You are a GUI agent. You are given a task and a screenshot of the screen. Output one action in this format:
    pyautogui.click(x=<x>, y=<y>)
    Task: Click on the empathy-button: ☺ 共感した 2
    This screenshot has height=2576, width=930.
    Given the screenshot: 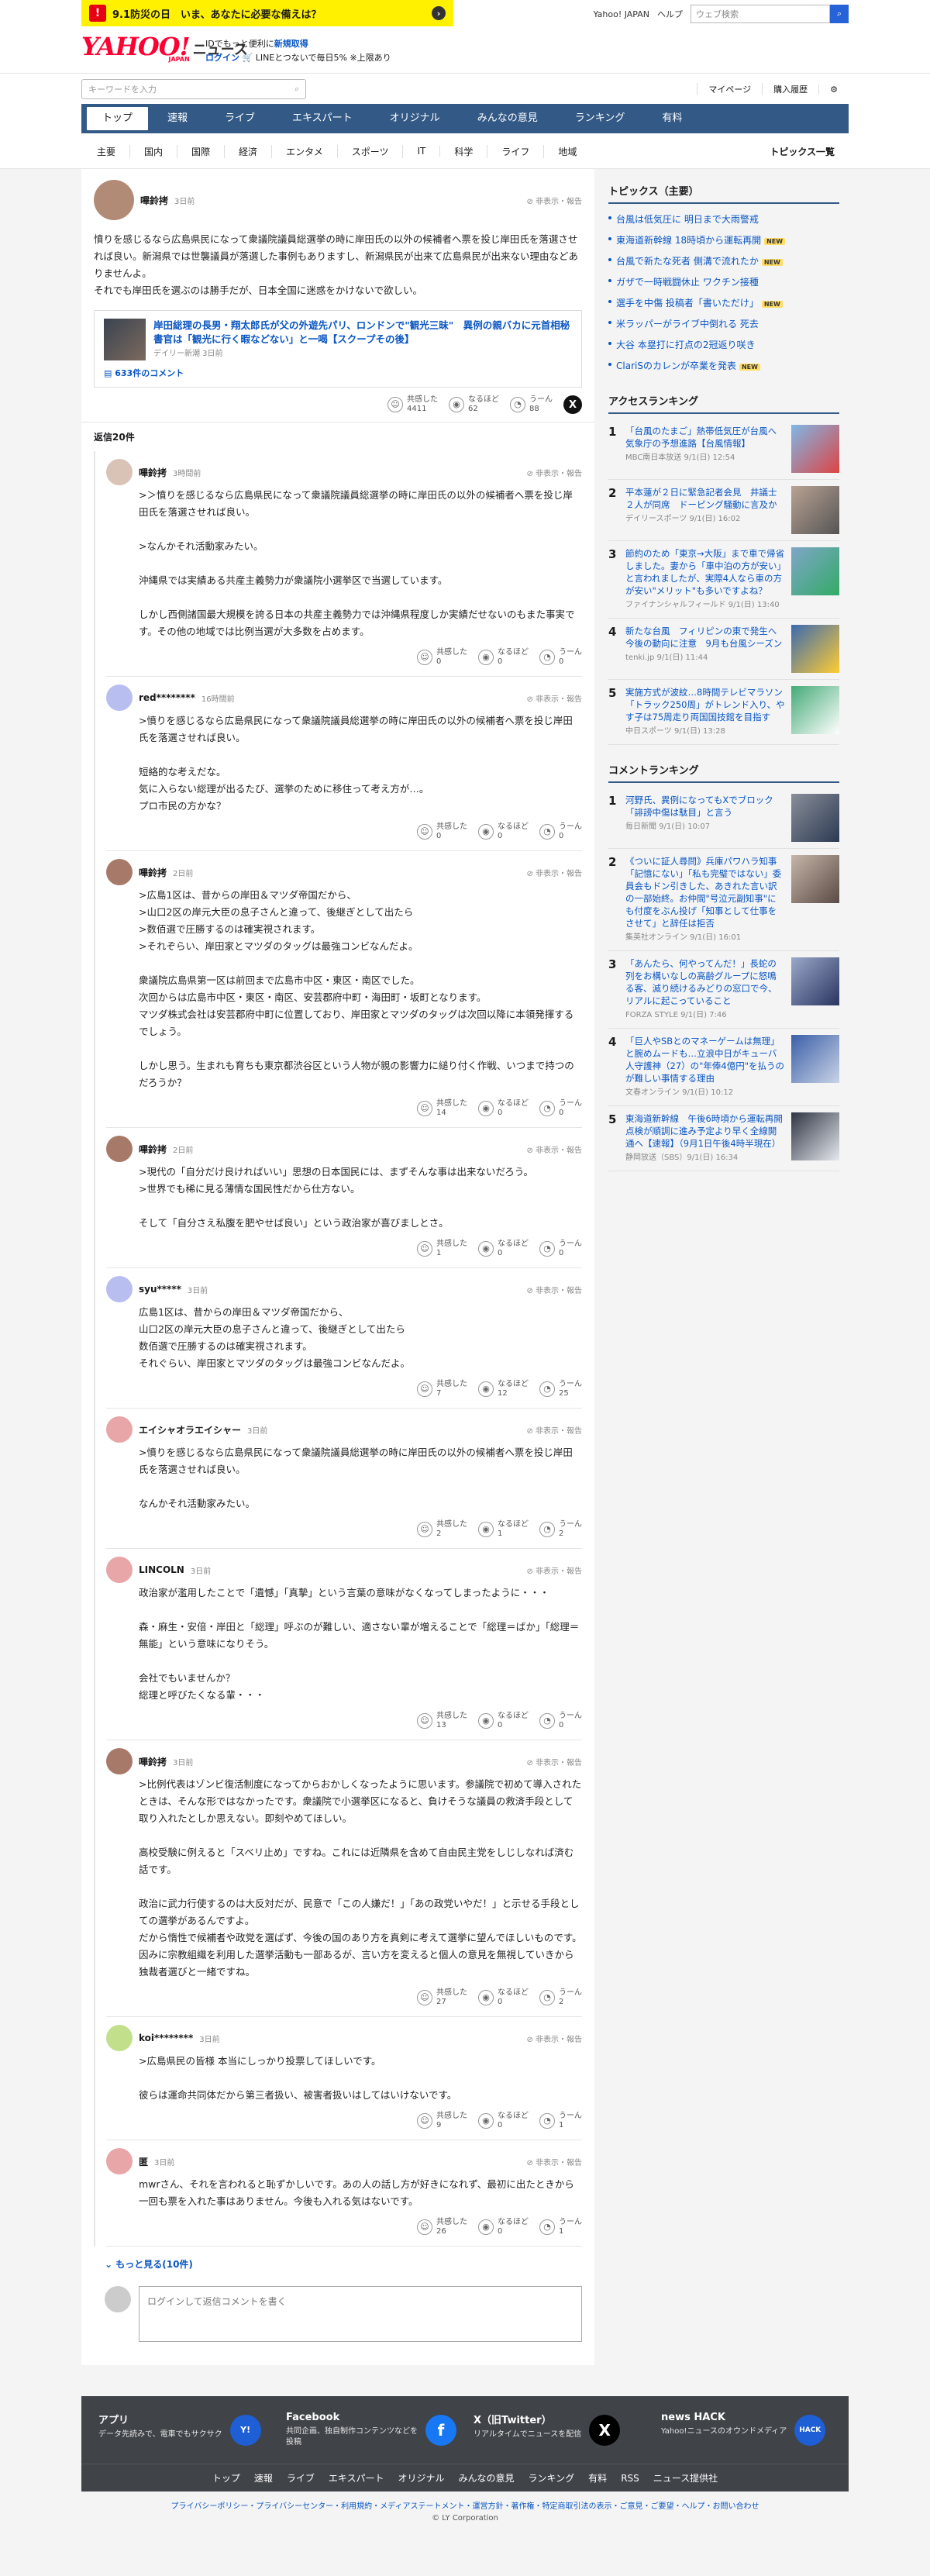 What is the action you would take?
    pyautogui.click(x=442, y=1529)
    